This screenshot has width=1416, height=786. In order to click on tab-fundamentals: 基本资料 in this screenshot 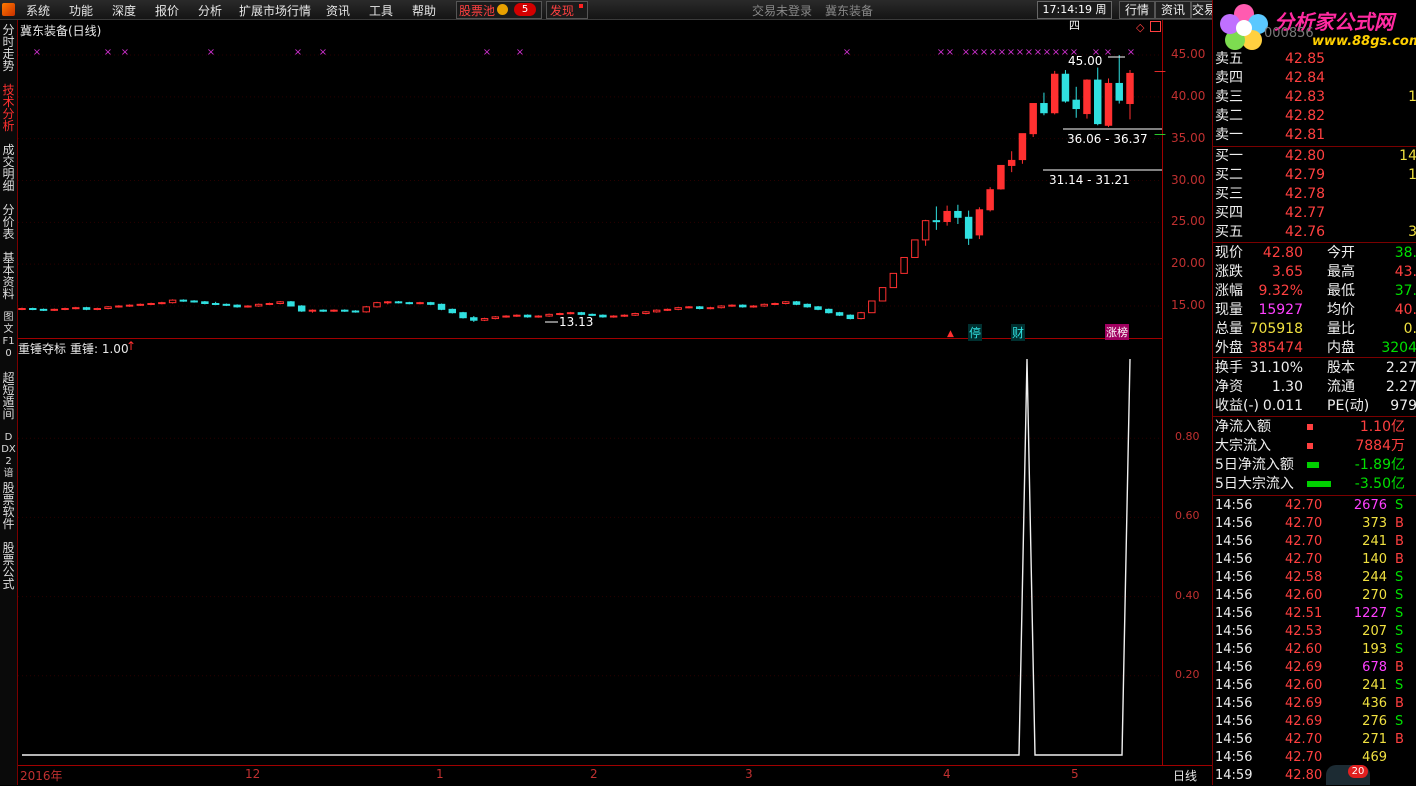, I will do `click(8, 276)`.